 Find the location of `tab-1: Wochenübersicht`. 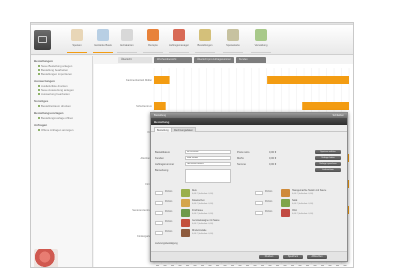

tab-1: Wochenübersicht is located at coordinates (173, 60).